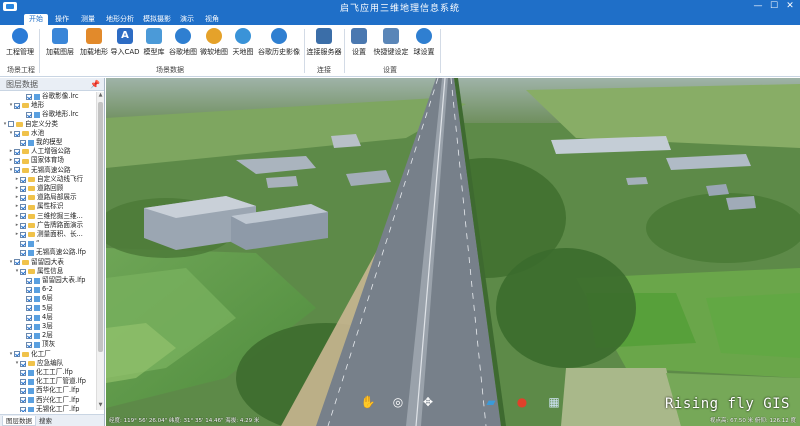 Image resolution: width=800 pixels, height=426 pixels. I want to click on menu-operate: 操作, so click(62, 19).